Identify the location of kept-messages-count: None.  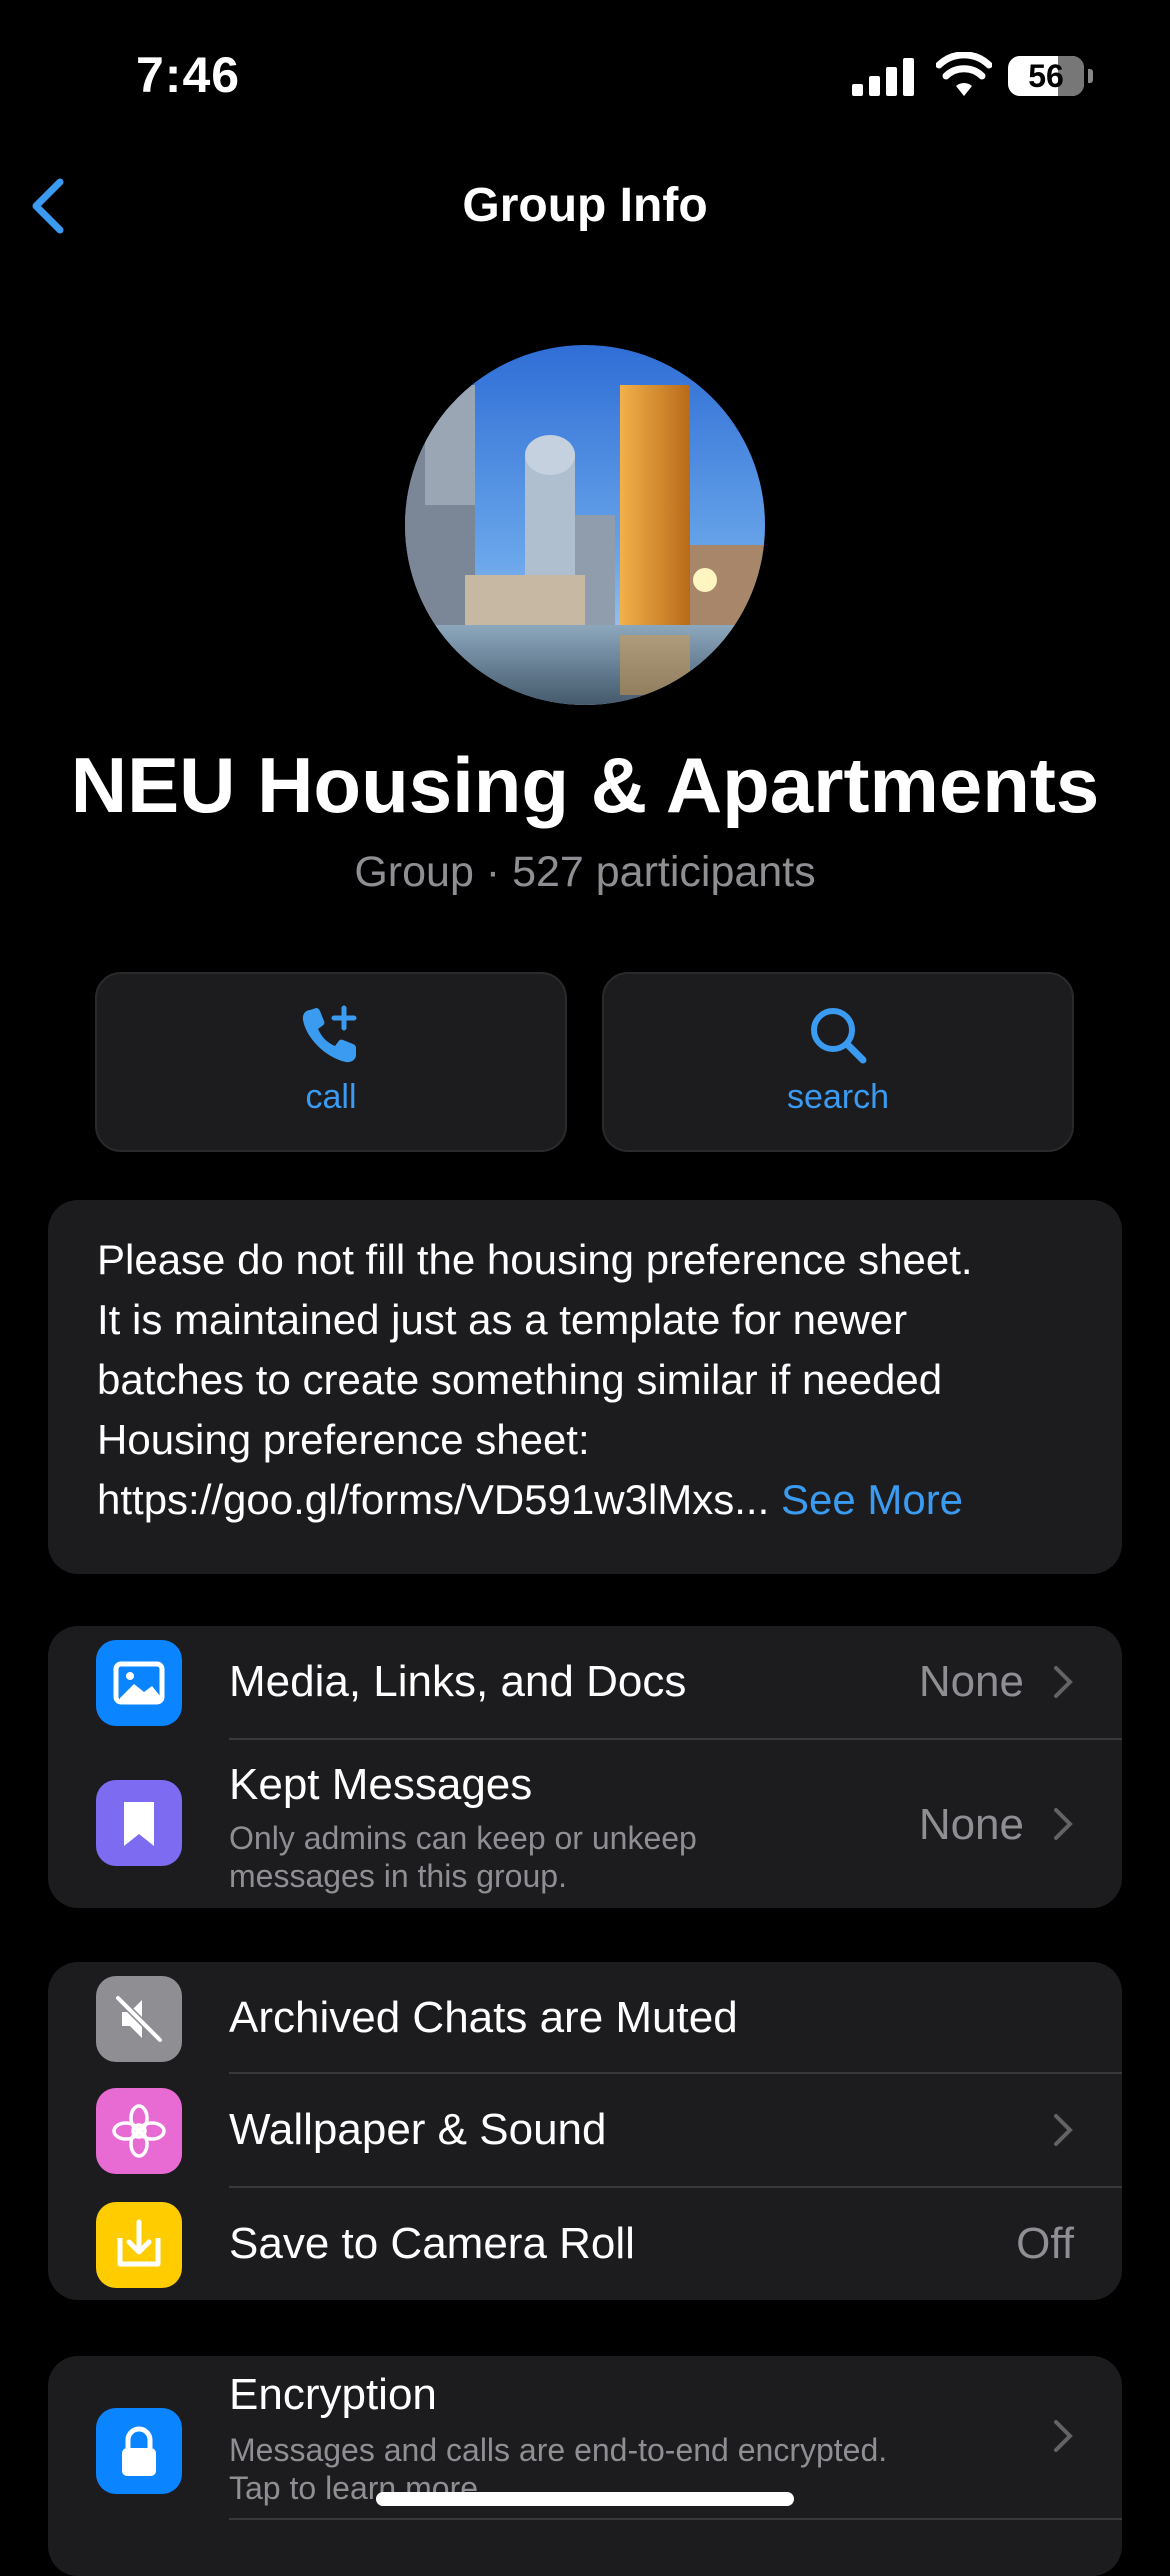
(971, 1824).